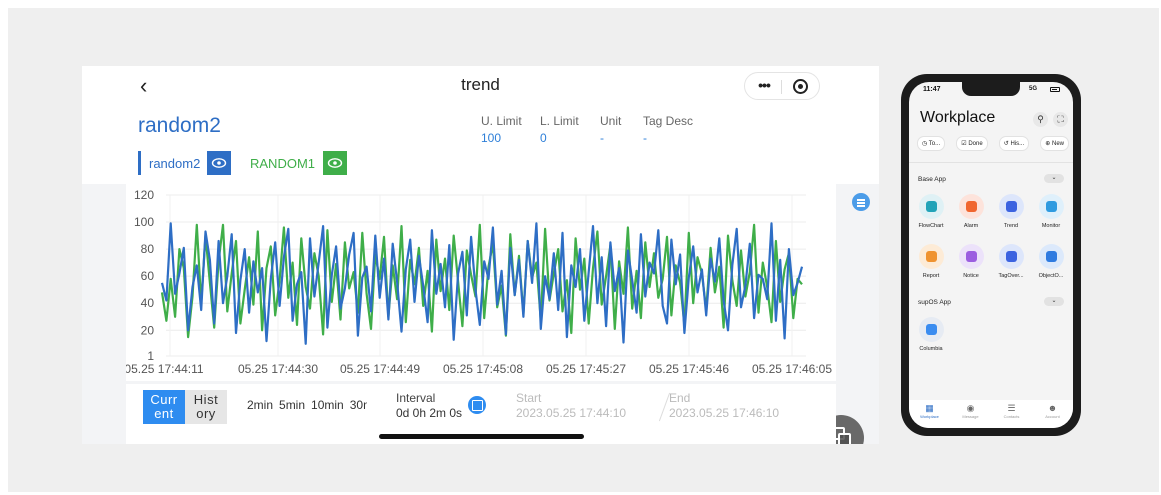  Describe the element at coordinates (1011, 408) in the screenshot. I see `contacts-icon: ☰` at that location.